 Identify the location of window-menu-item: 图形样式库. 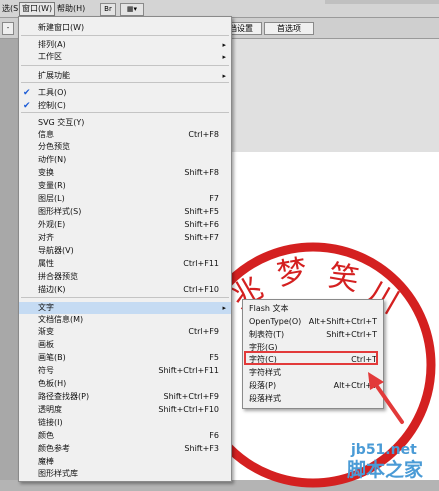
(125, 474).